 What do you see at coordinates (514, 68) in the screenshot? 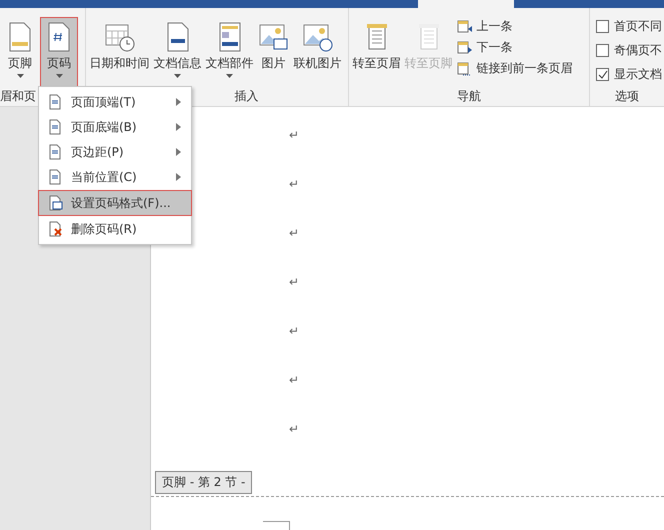
I see `ribbon-button: 链接到前一条页眉` at bounding box center [514, 68].